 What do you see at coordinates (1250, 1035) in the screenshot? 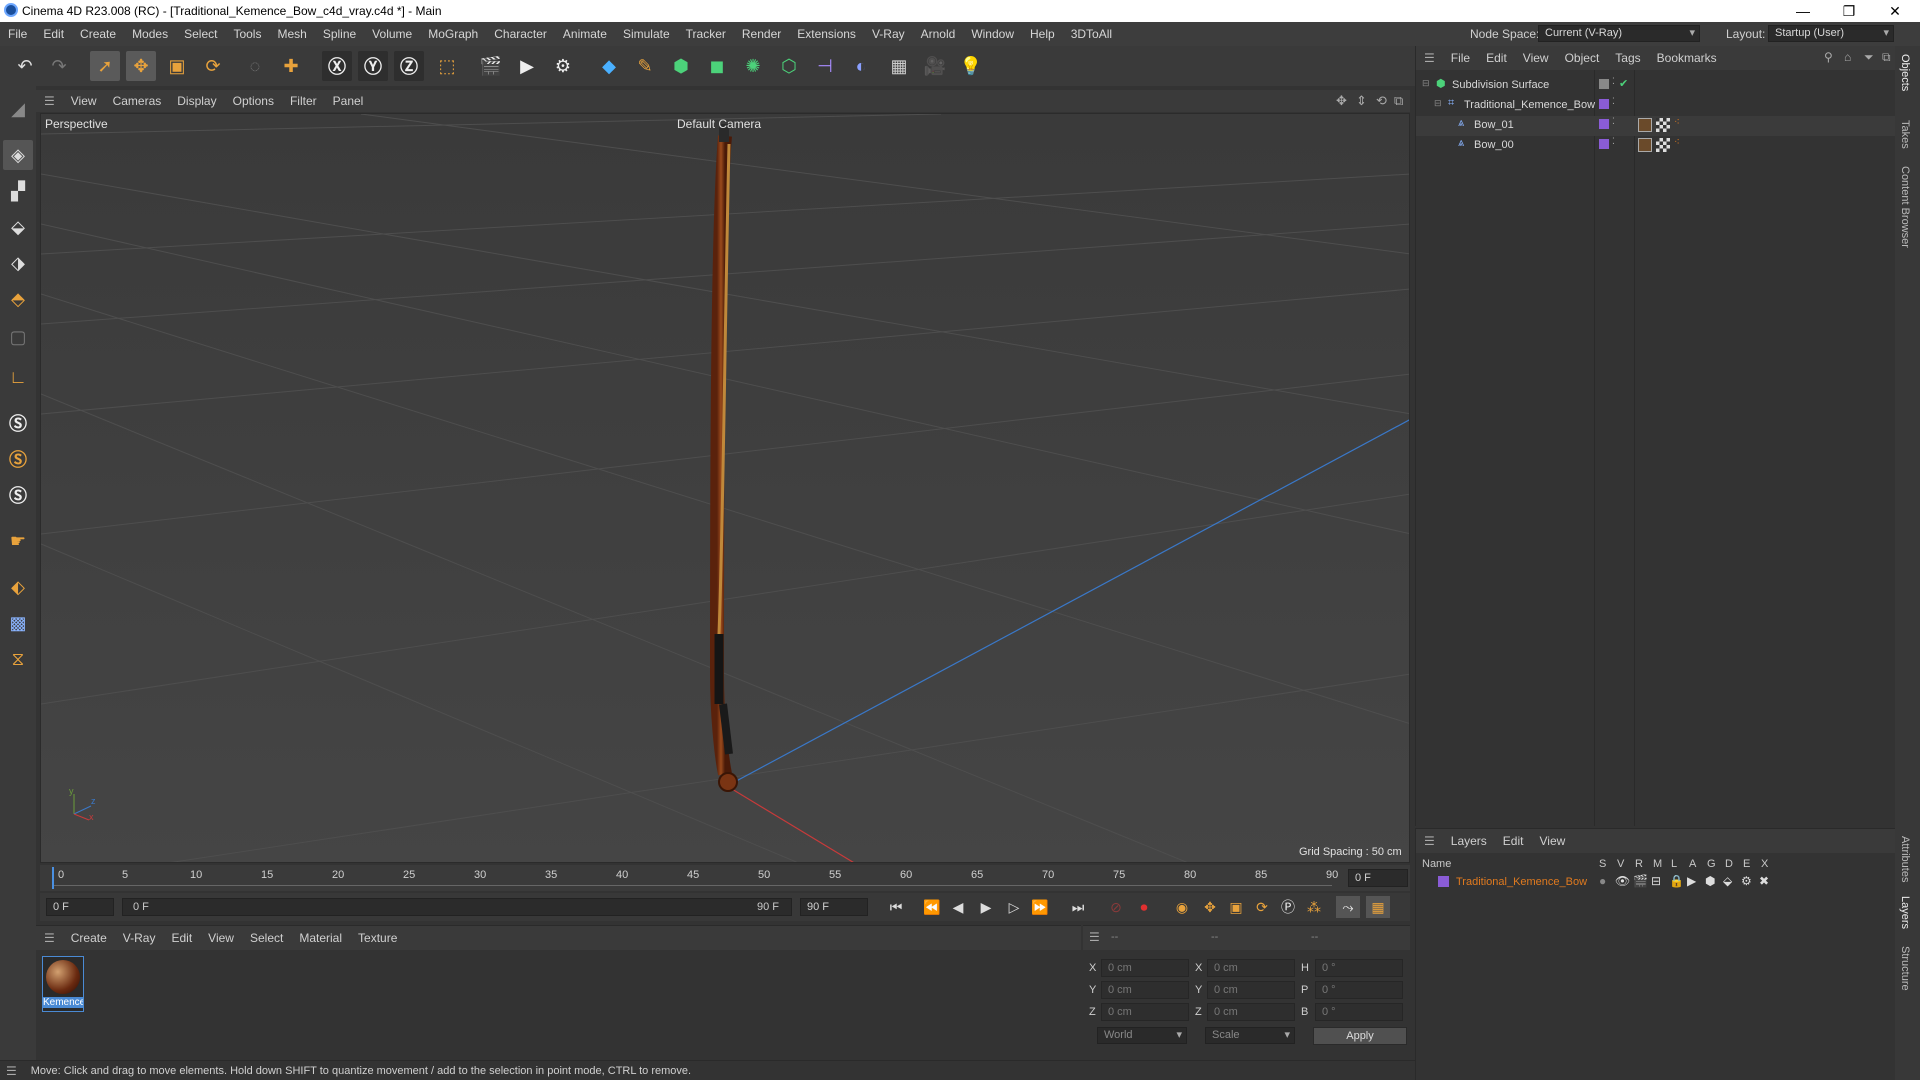
I see `size-mode-dropdown: Scale` at bounding box center [1250, 1035].